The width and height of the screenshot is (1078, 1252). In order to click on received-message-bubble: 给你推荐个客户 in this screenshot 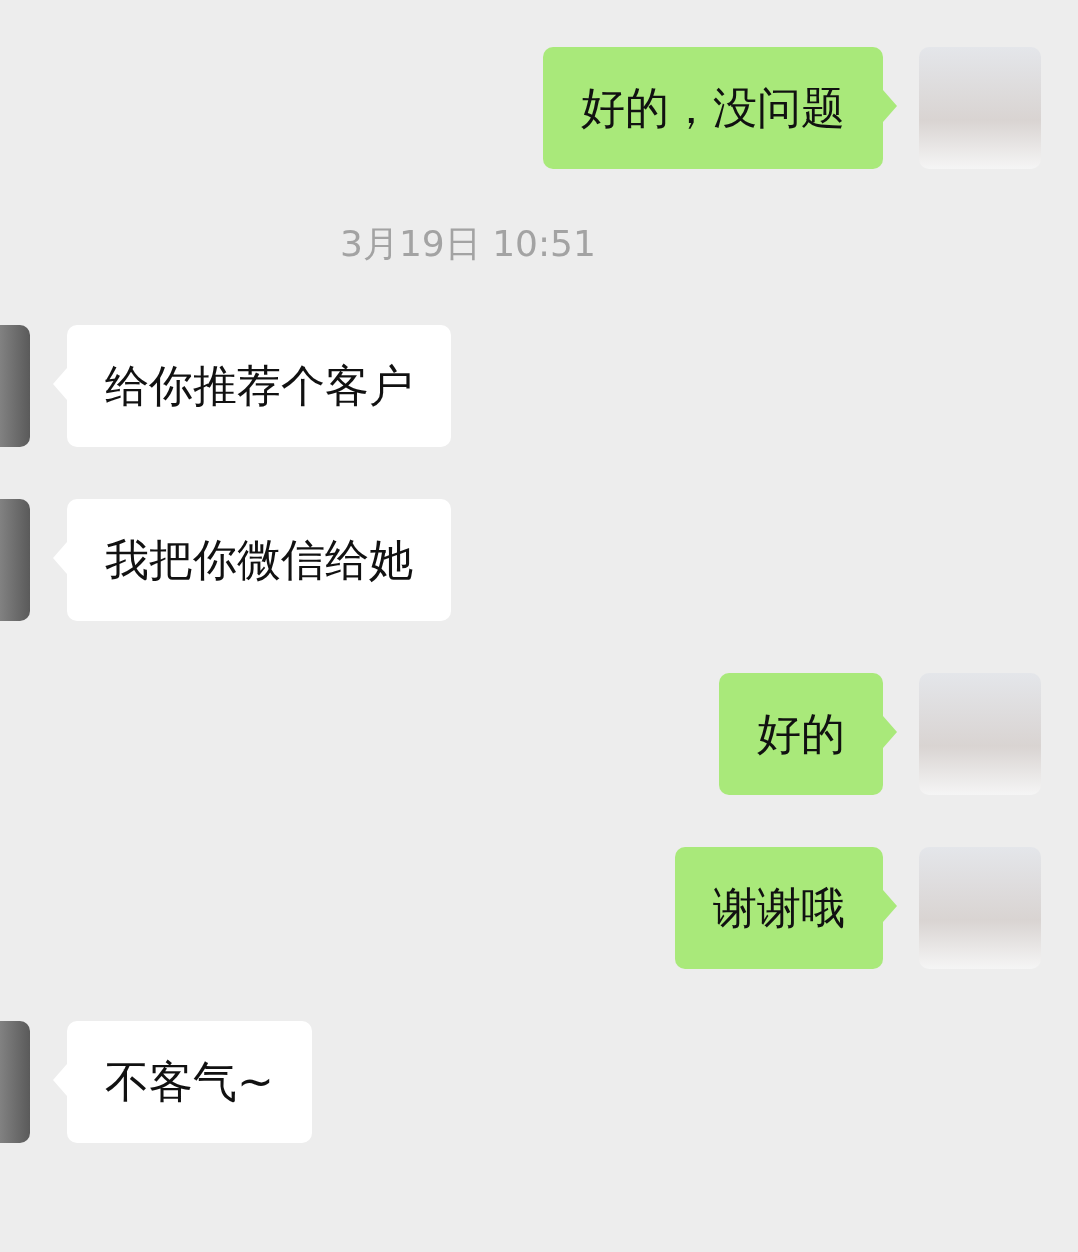, I will do `click(259, 386)`.